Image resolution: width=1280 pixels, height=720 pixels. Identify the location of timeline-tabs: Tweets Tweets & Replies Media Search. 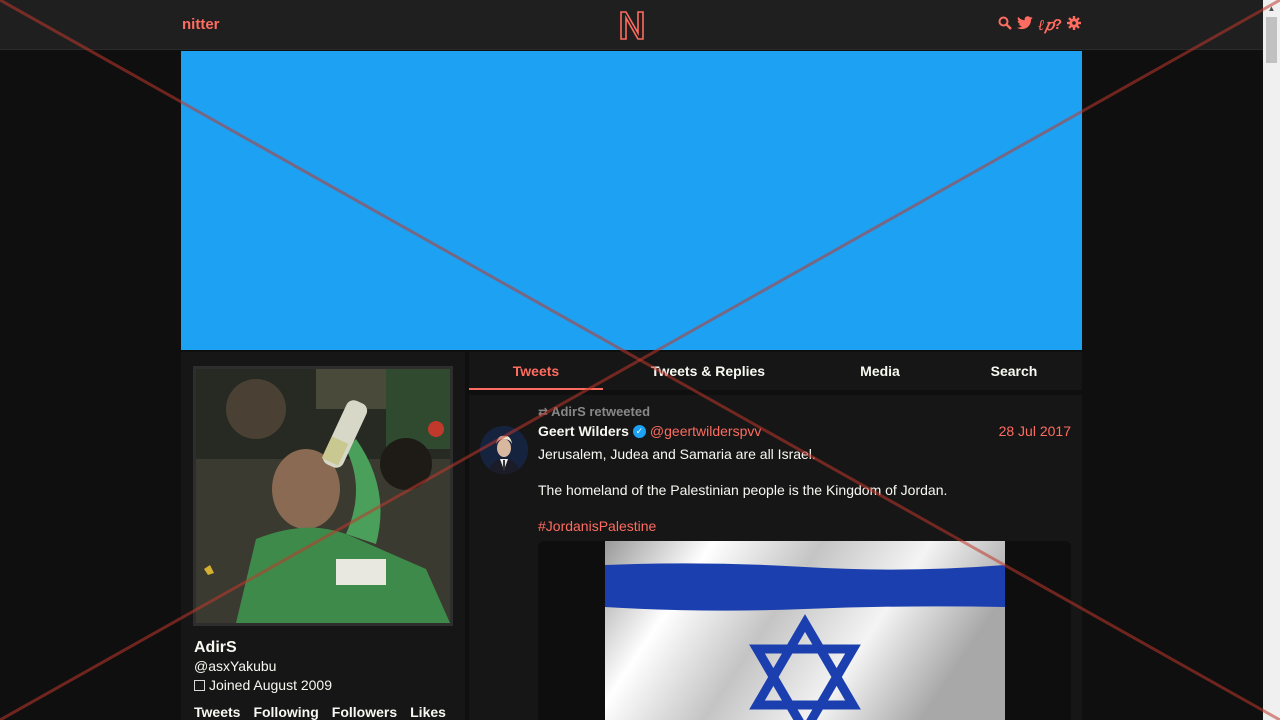
(775, 371).